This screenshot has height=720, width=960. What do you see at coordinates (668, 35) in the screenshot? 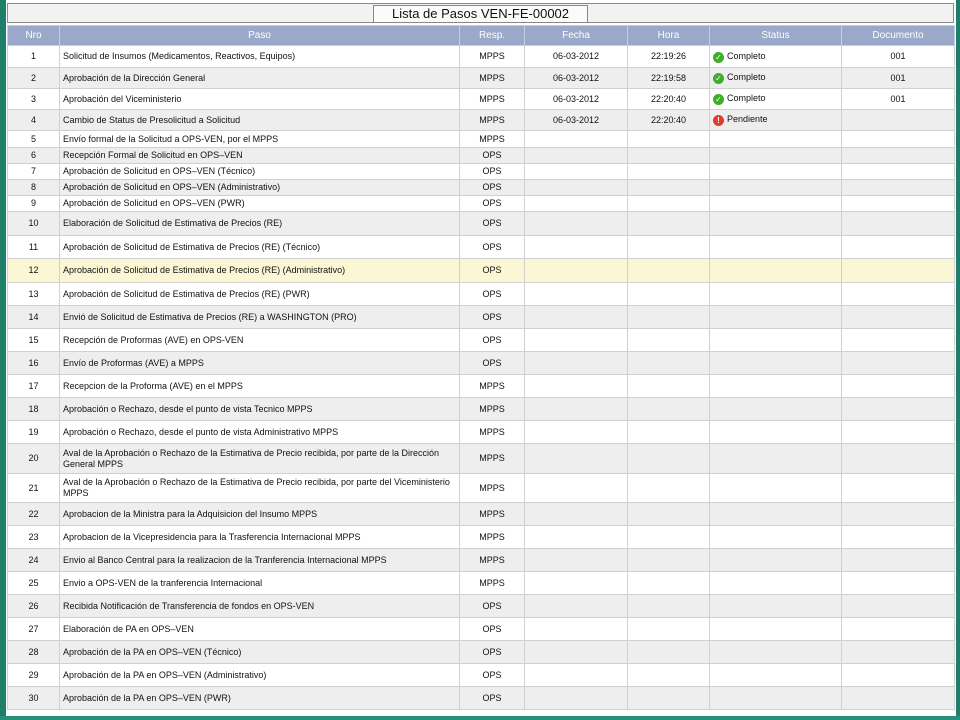
I see `column-header-hora: Hora` at bounding box center [668, 35].